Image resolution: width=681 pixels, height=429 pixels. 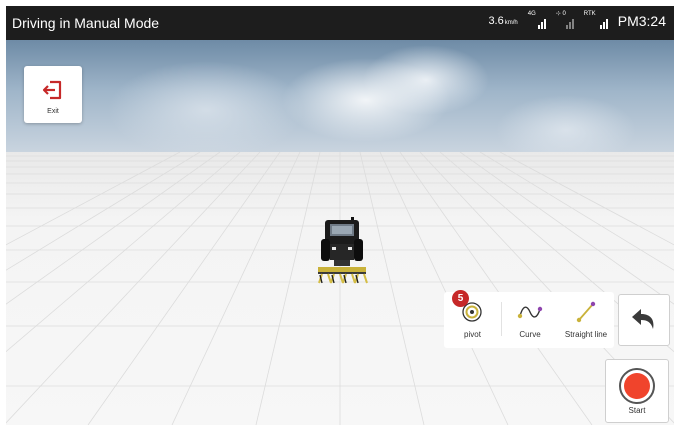 I want to click on start-label: Start, so click(x=637, y=410).